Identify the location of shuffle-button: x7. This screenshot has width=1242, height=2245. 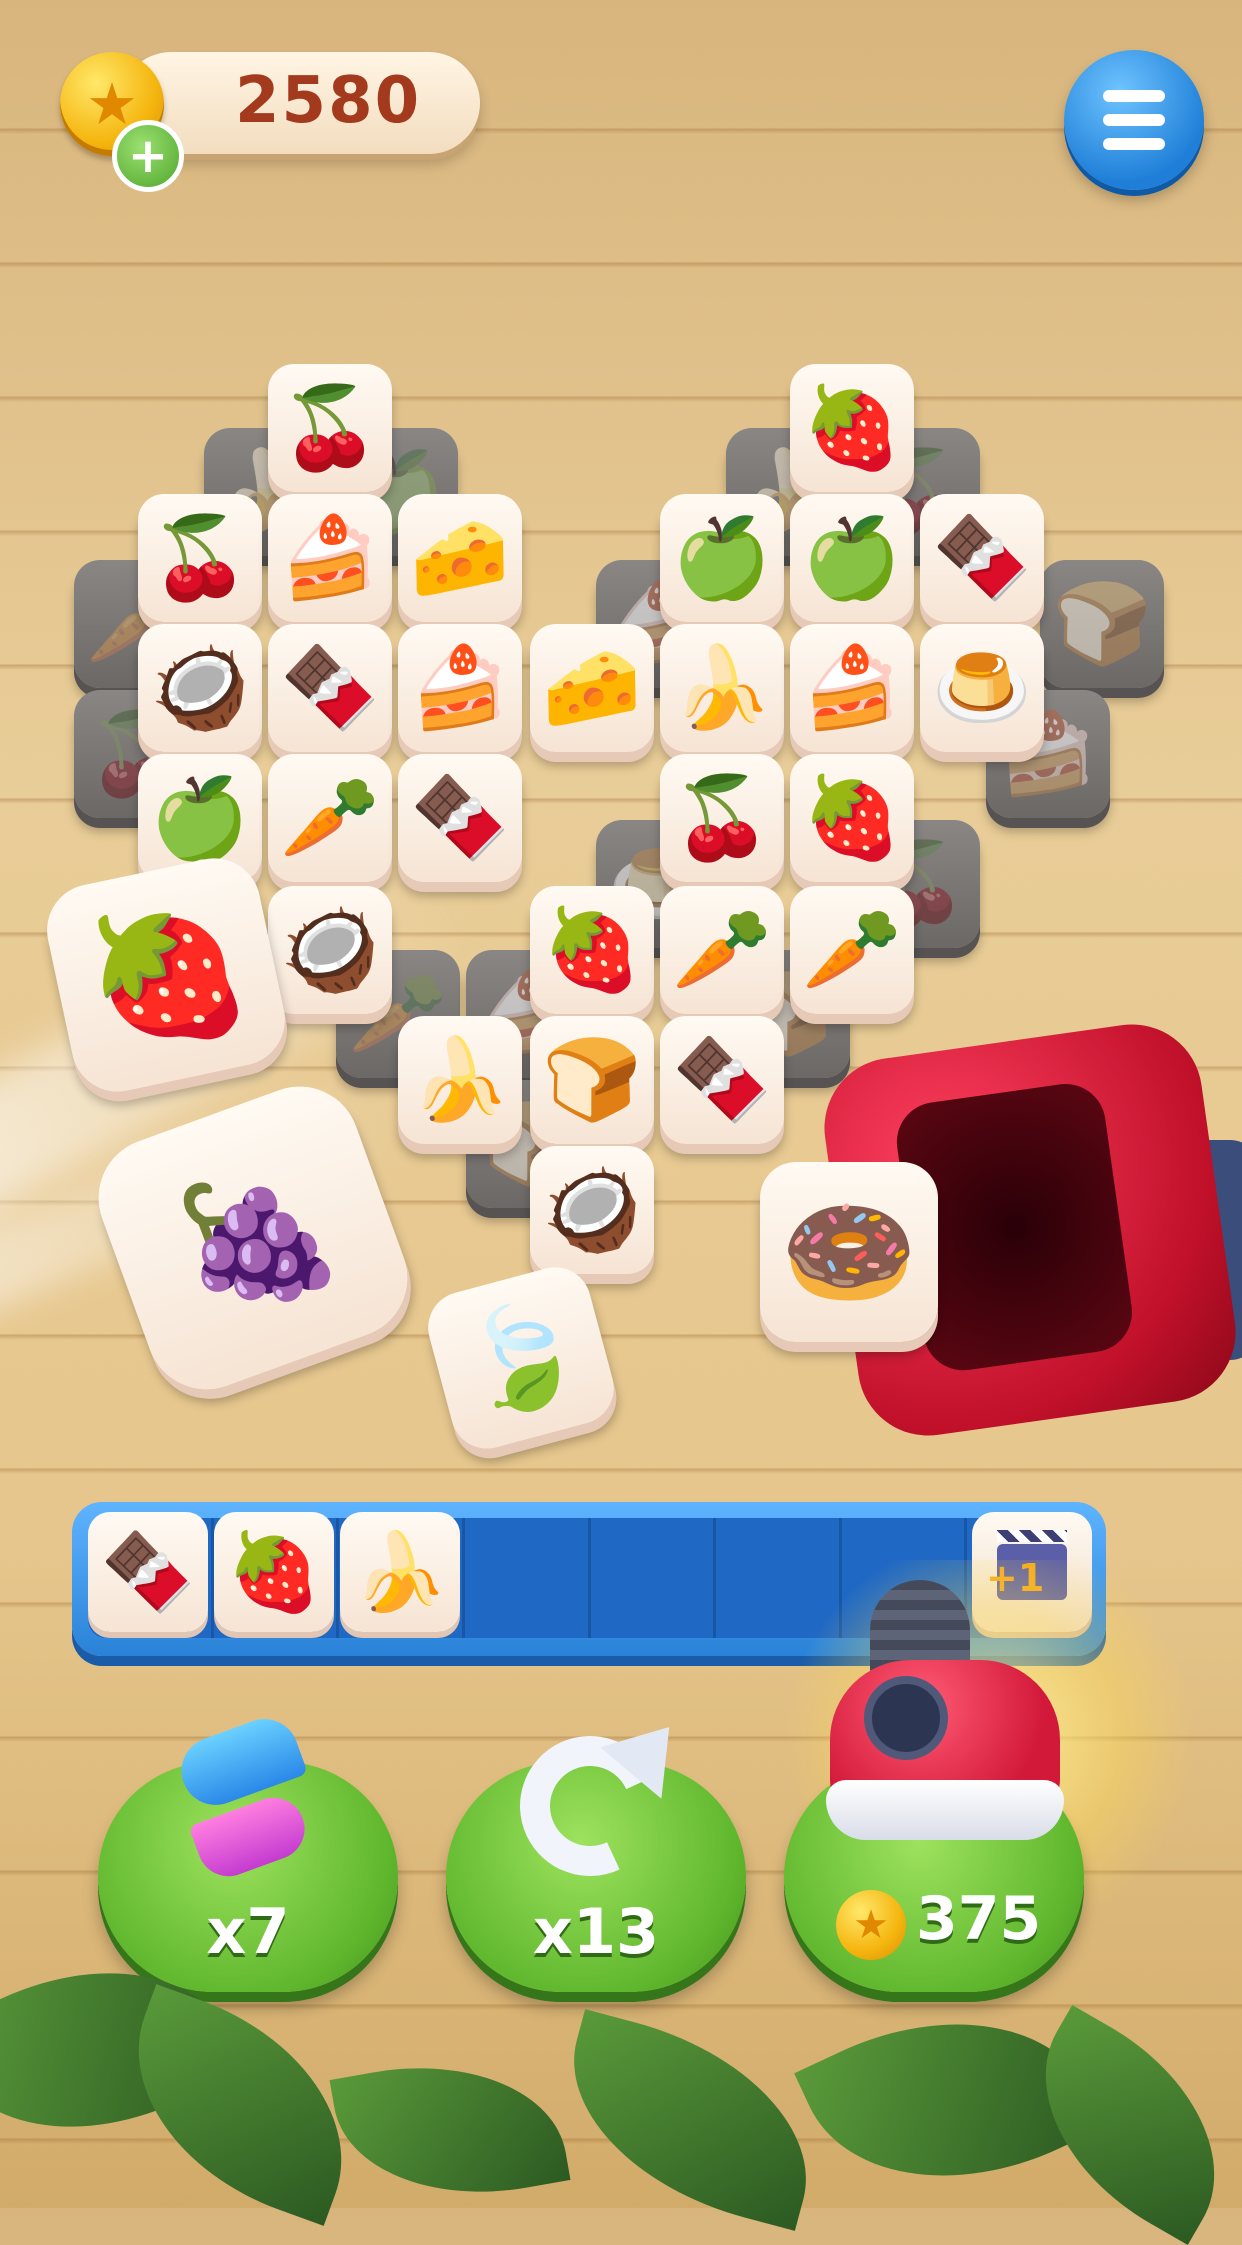
(248, 1877).